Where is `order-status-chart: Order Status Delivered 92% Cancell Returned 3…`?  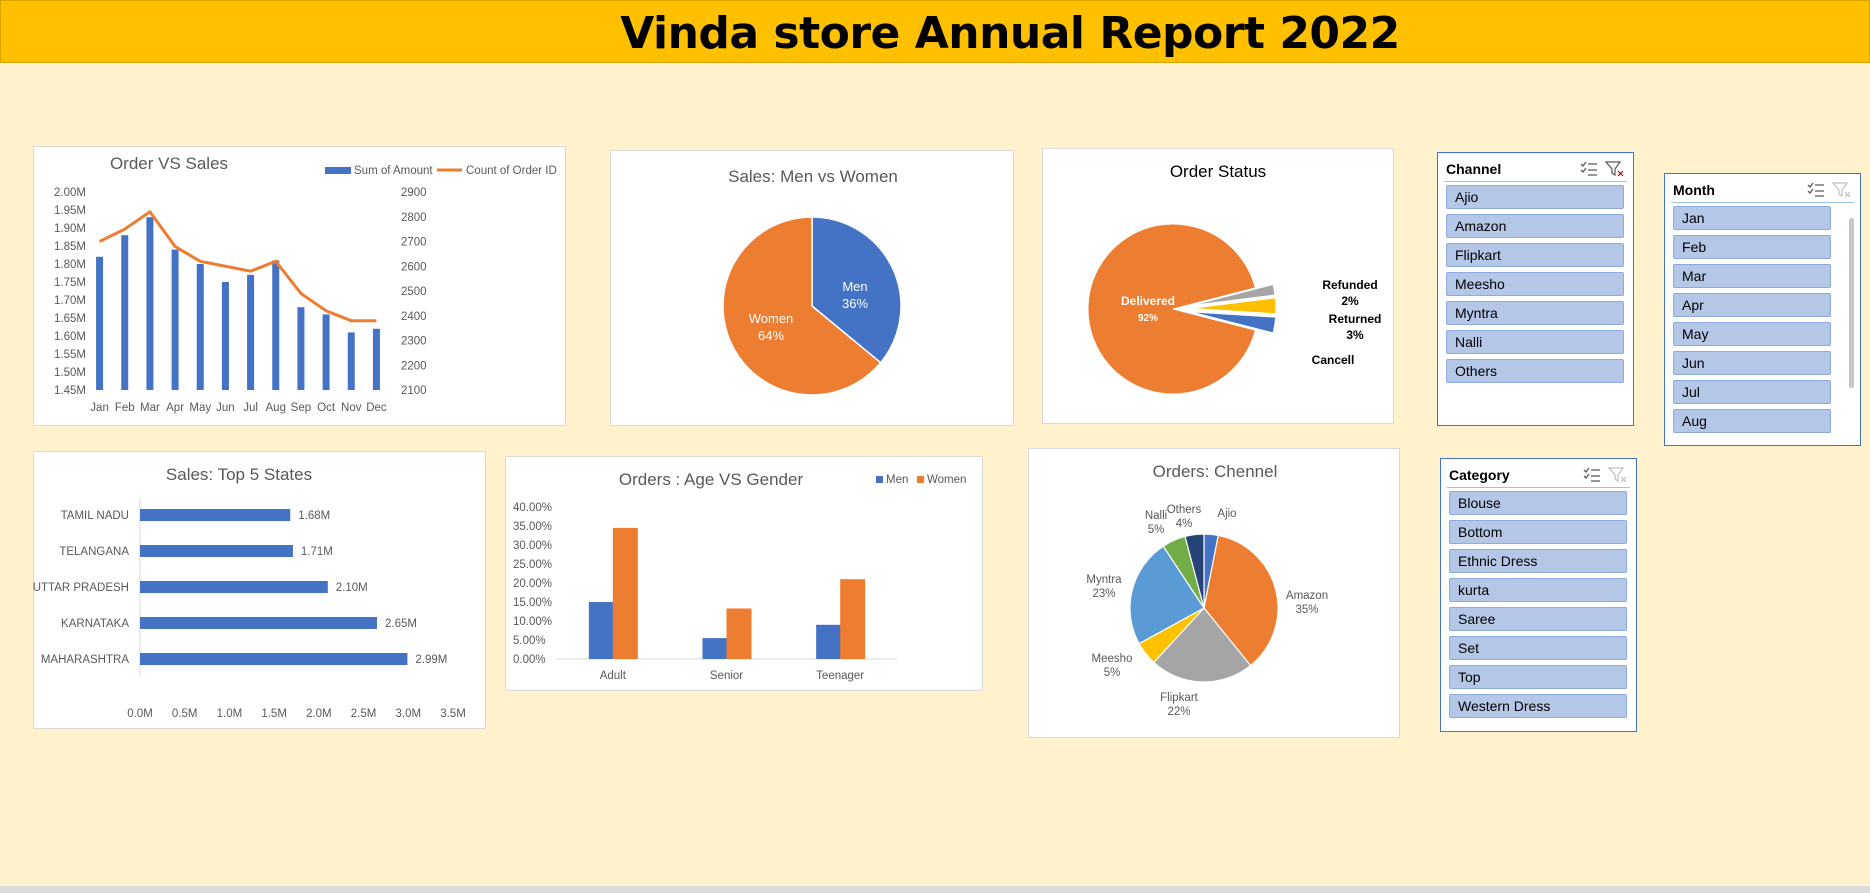
order-status-chart: Order Status Delivered 92% Cancell Returned 3… is located at coordinates (1218, 286).